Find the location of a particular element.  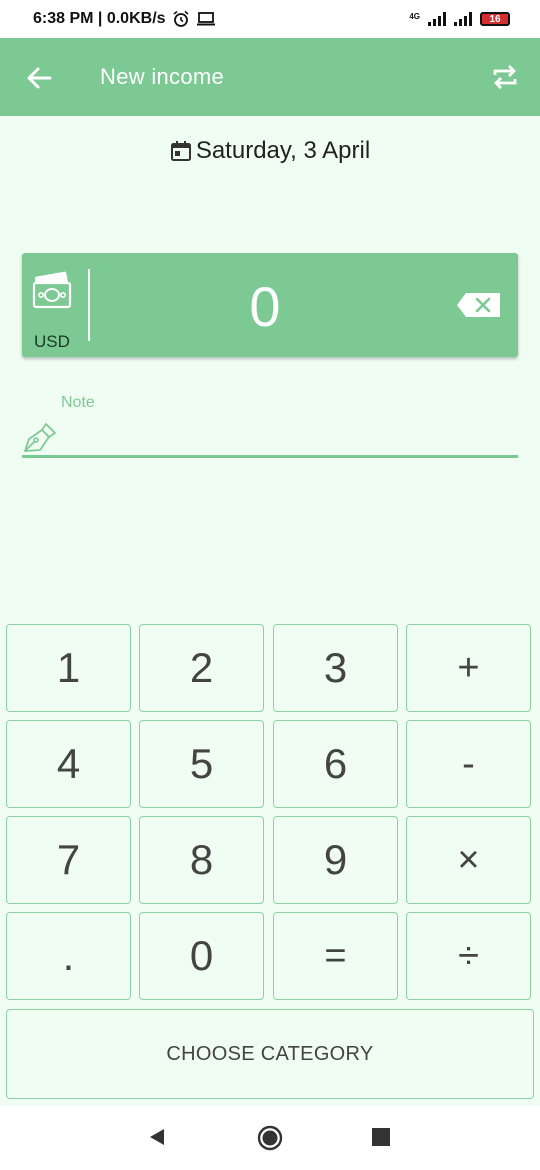

key-minus: - is located at coordinates (468, 764).